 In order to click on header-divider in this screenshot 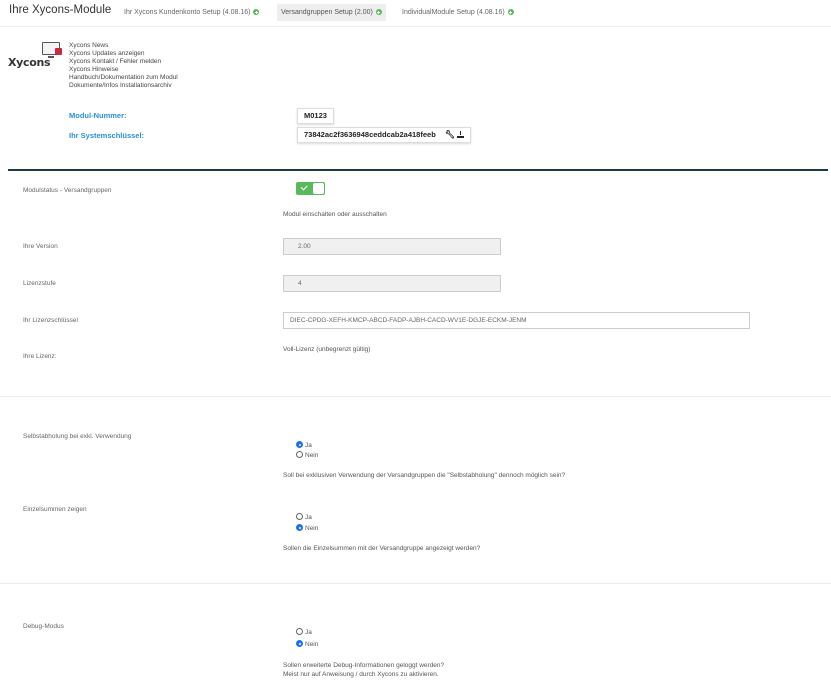, I will do `click(415, 26)`.